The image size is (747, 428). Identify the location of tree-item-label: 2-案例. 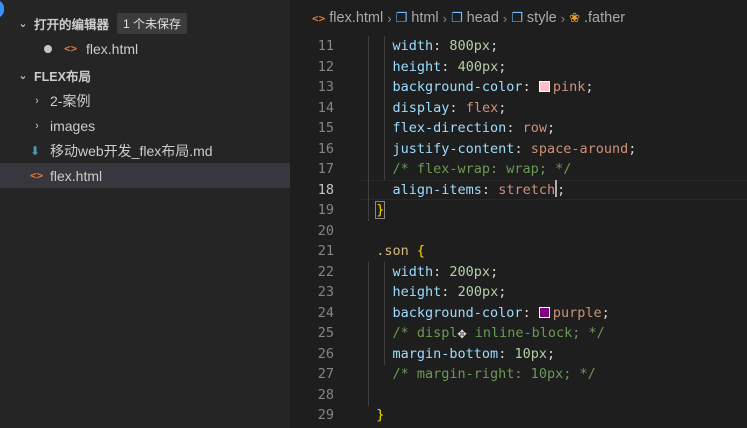
(70, 100).